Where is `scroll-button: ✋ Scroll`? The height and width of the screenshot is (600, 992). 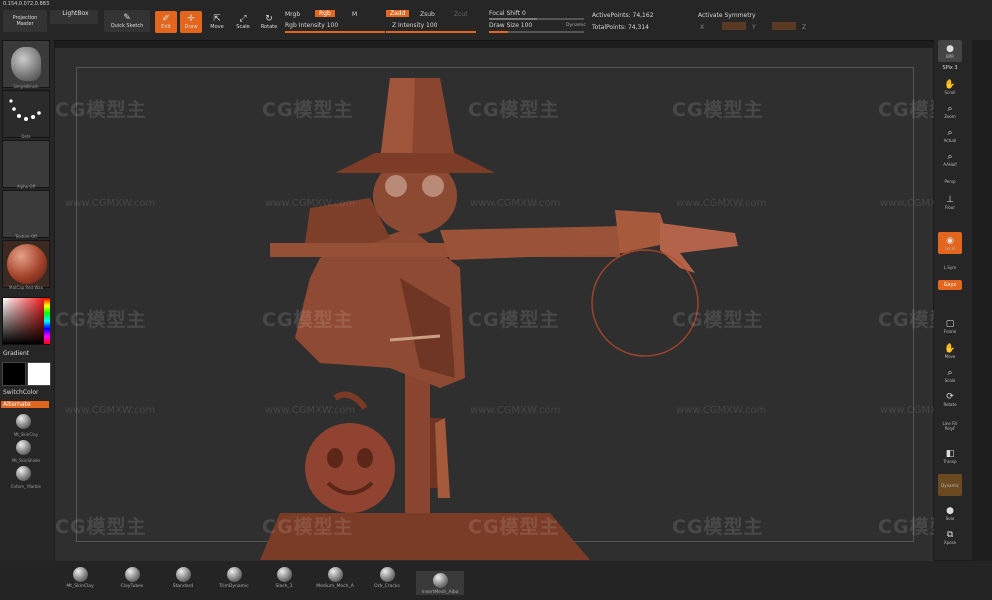
scroll-button: ✋ Scroll is located at coordinates (950, 87).